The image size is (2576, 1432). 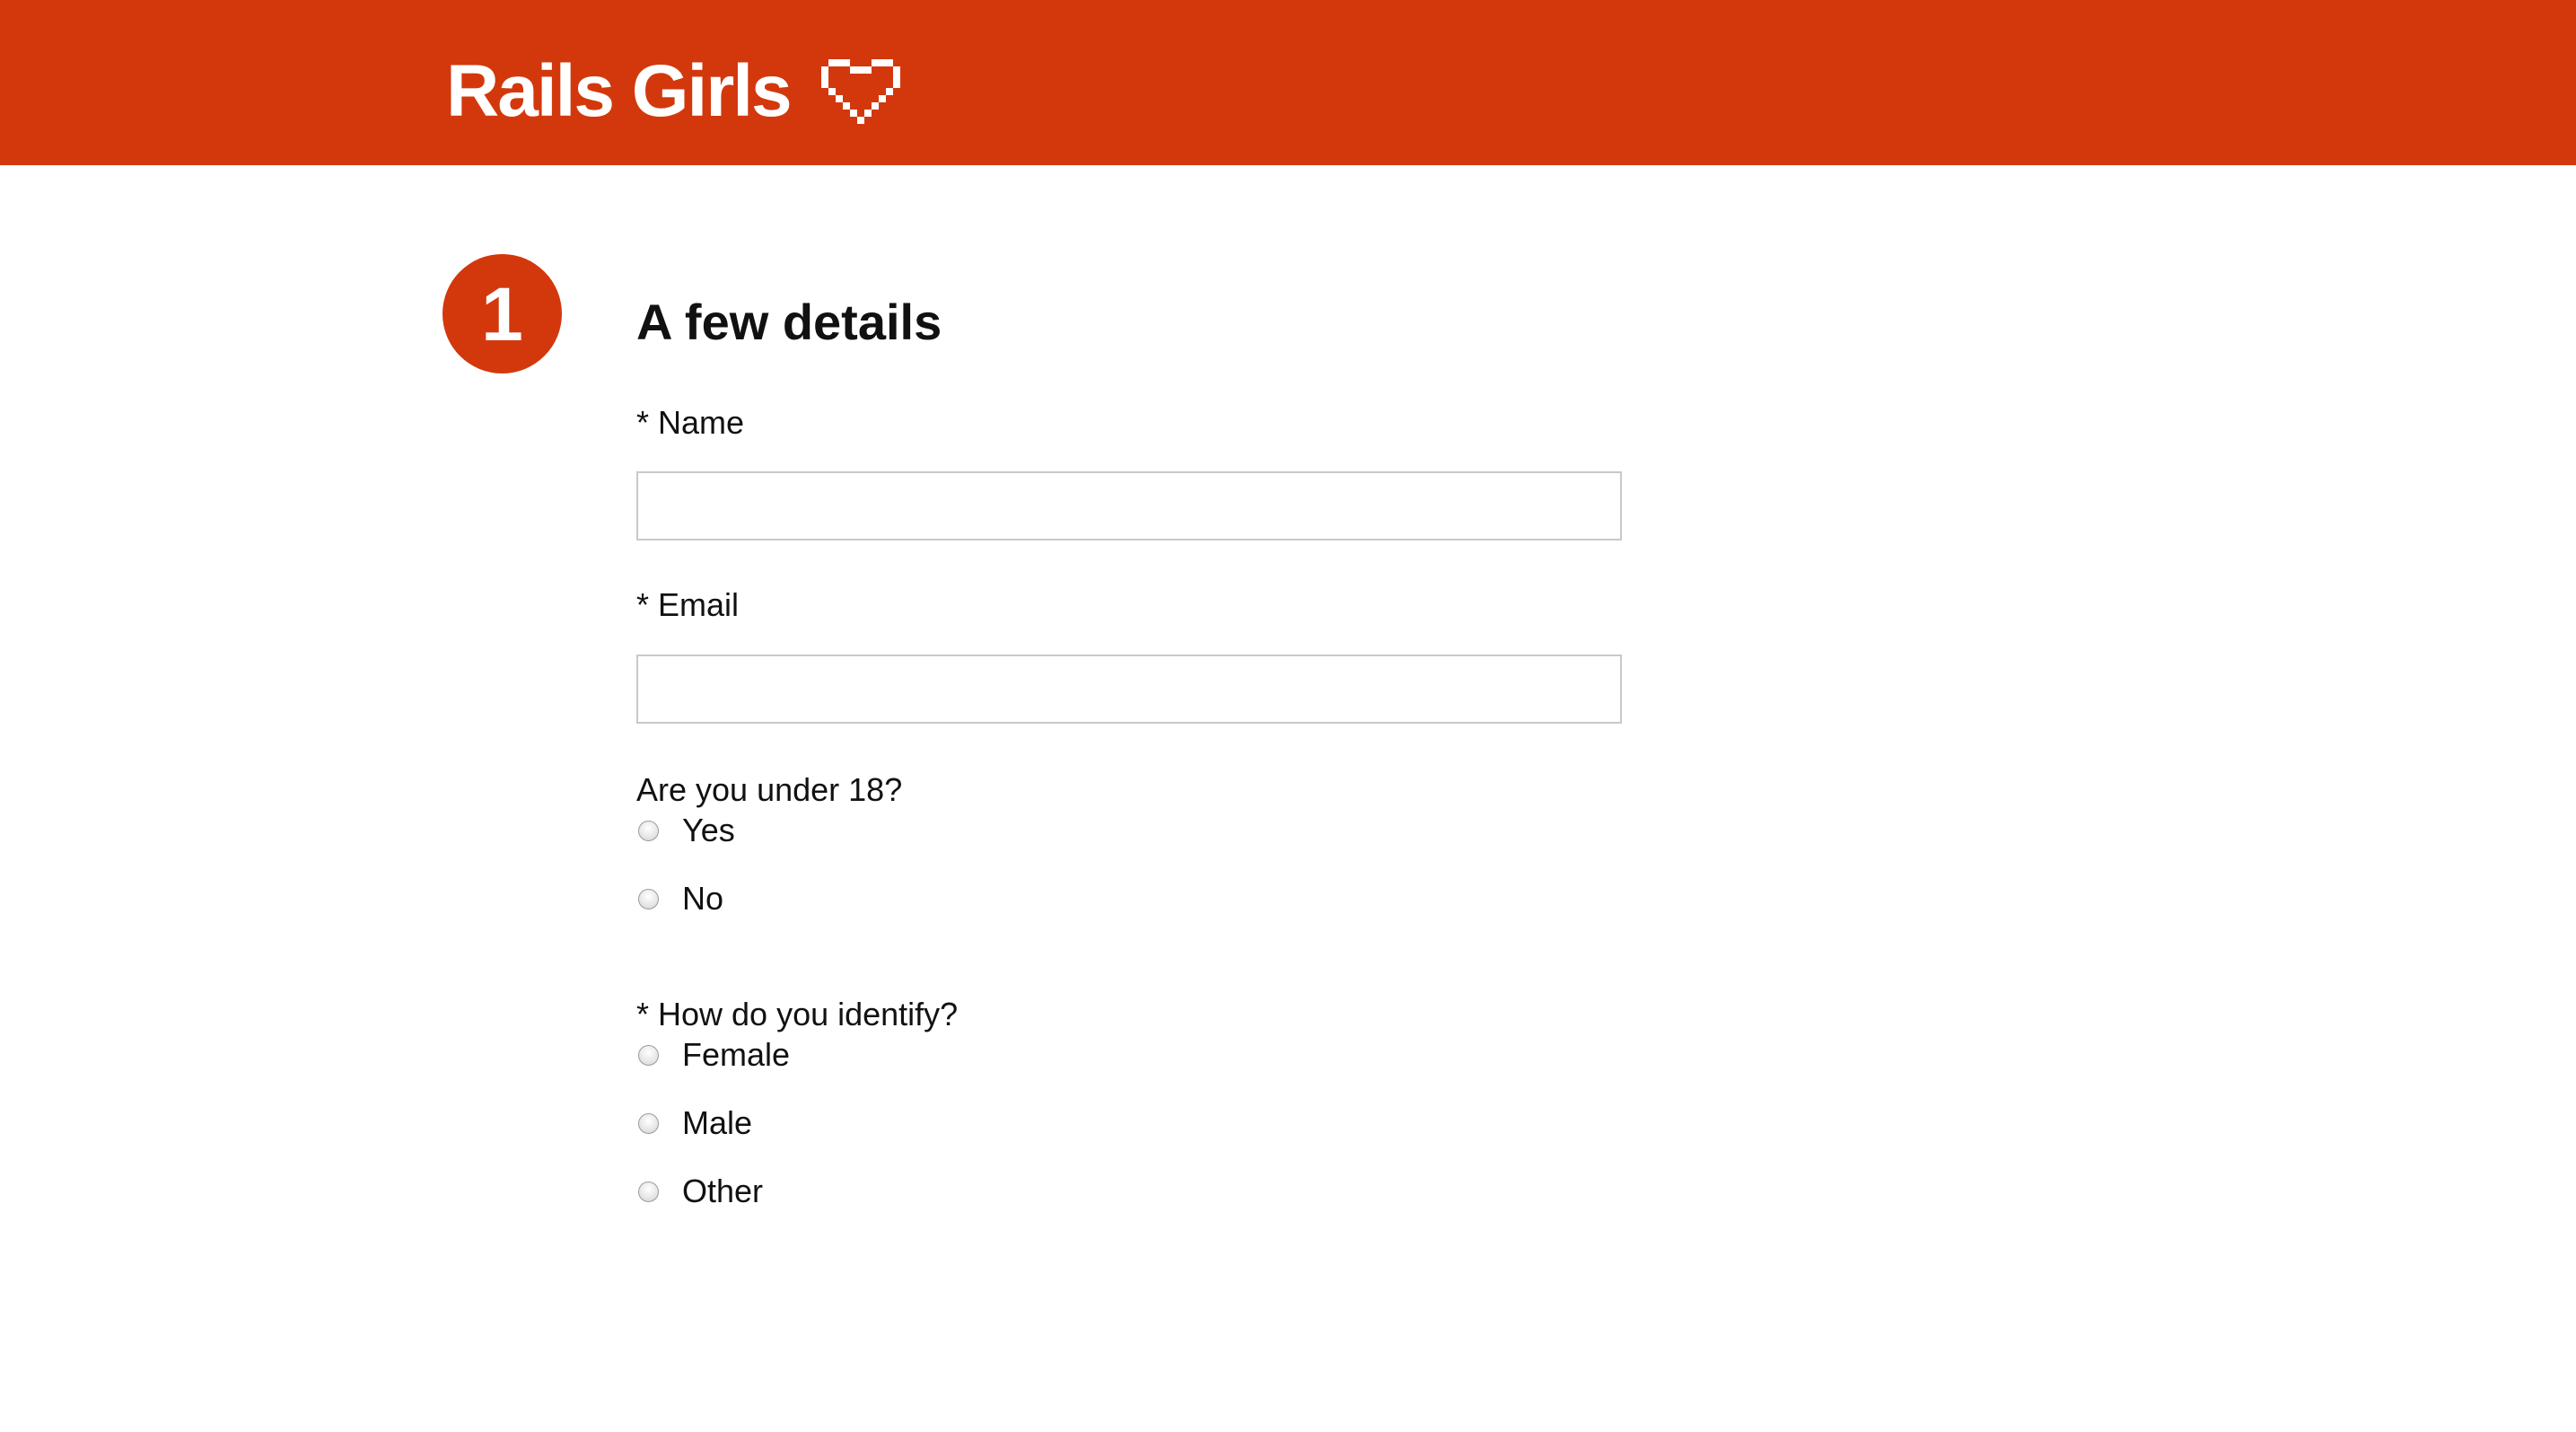 I want to click on pixel-heart-icon, so click(x=860, y=91).